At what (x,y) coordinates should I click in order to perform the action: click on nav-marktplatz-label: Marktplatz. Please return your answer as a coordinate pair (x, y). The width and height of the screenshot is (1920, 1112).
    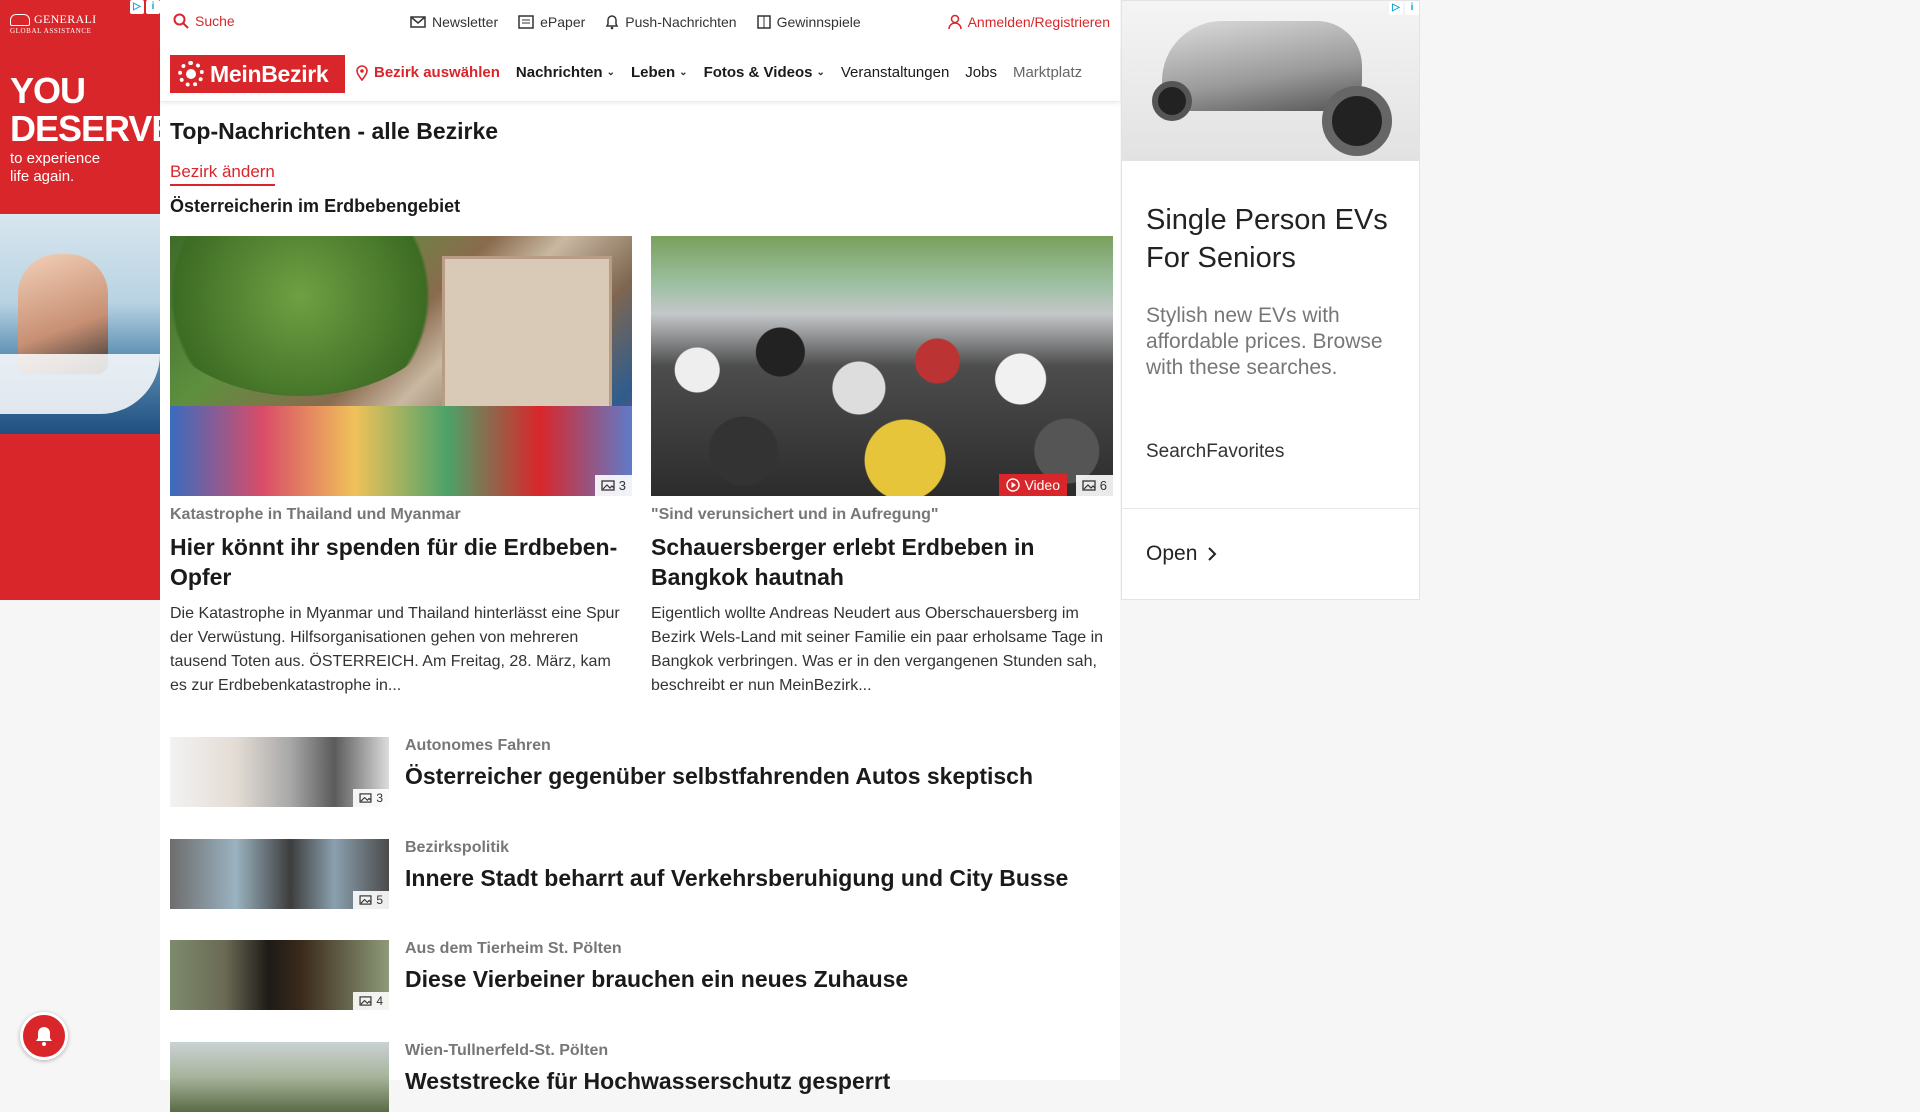
    Looking at the image, I should click on (1047, 72).